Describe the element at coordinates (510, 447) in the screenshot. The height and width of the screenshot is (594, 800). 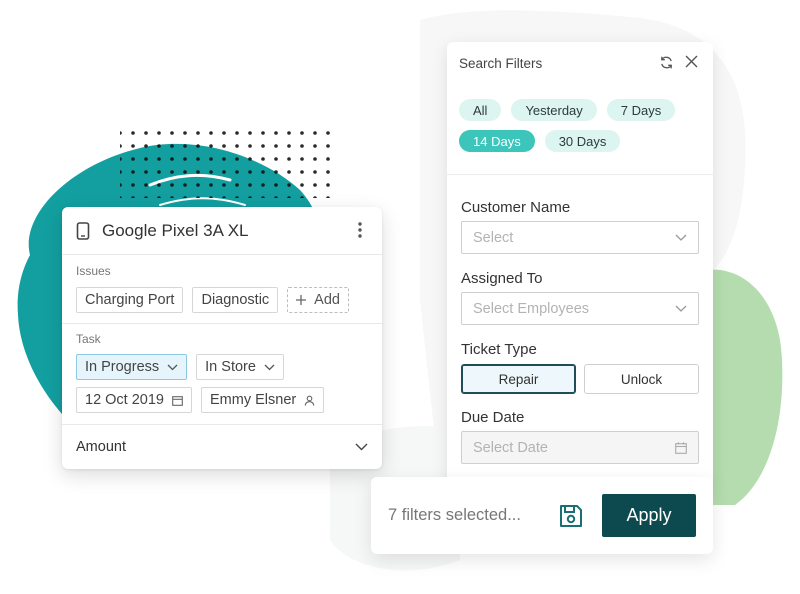
I see `due-date-placeholder: Select Date` at that location.